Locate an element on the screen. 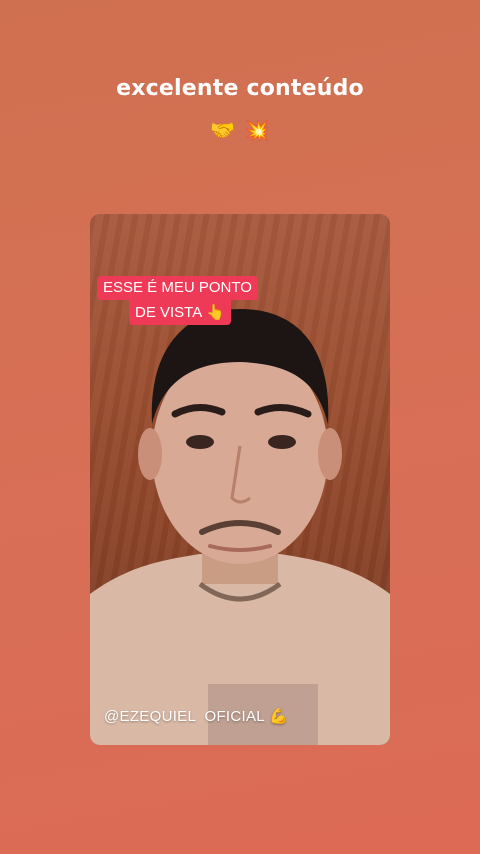  caption-emoji-row: 🤝 💥 is located at coordinates (240, 130).